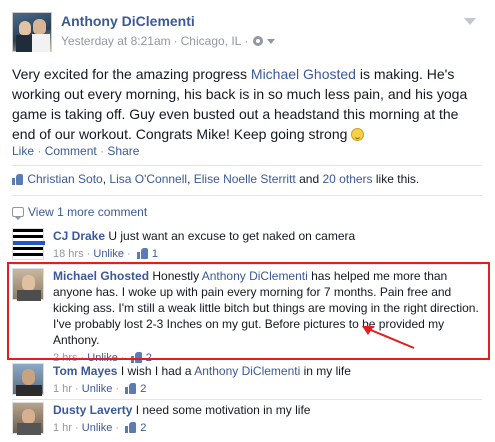 The width and height of the screenshot is (495, 442). What do you see at coordinates (116, 41) in the screenshot?
I see `post-timestamp: Yesterday at 8:21am` at bounding box center [116, 41].